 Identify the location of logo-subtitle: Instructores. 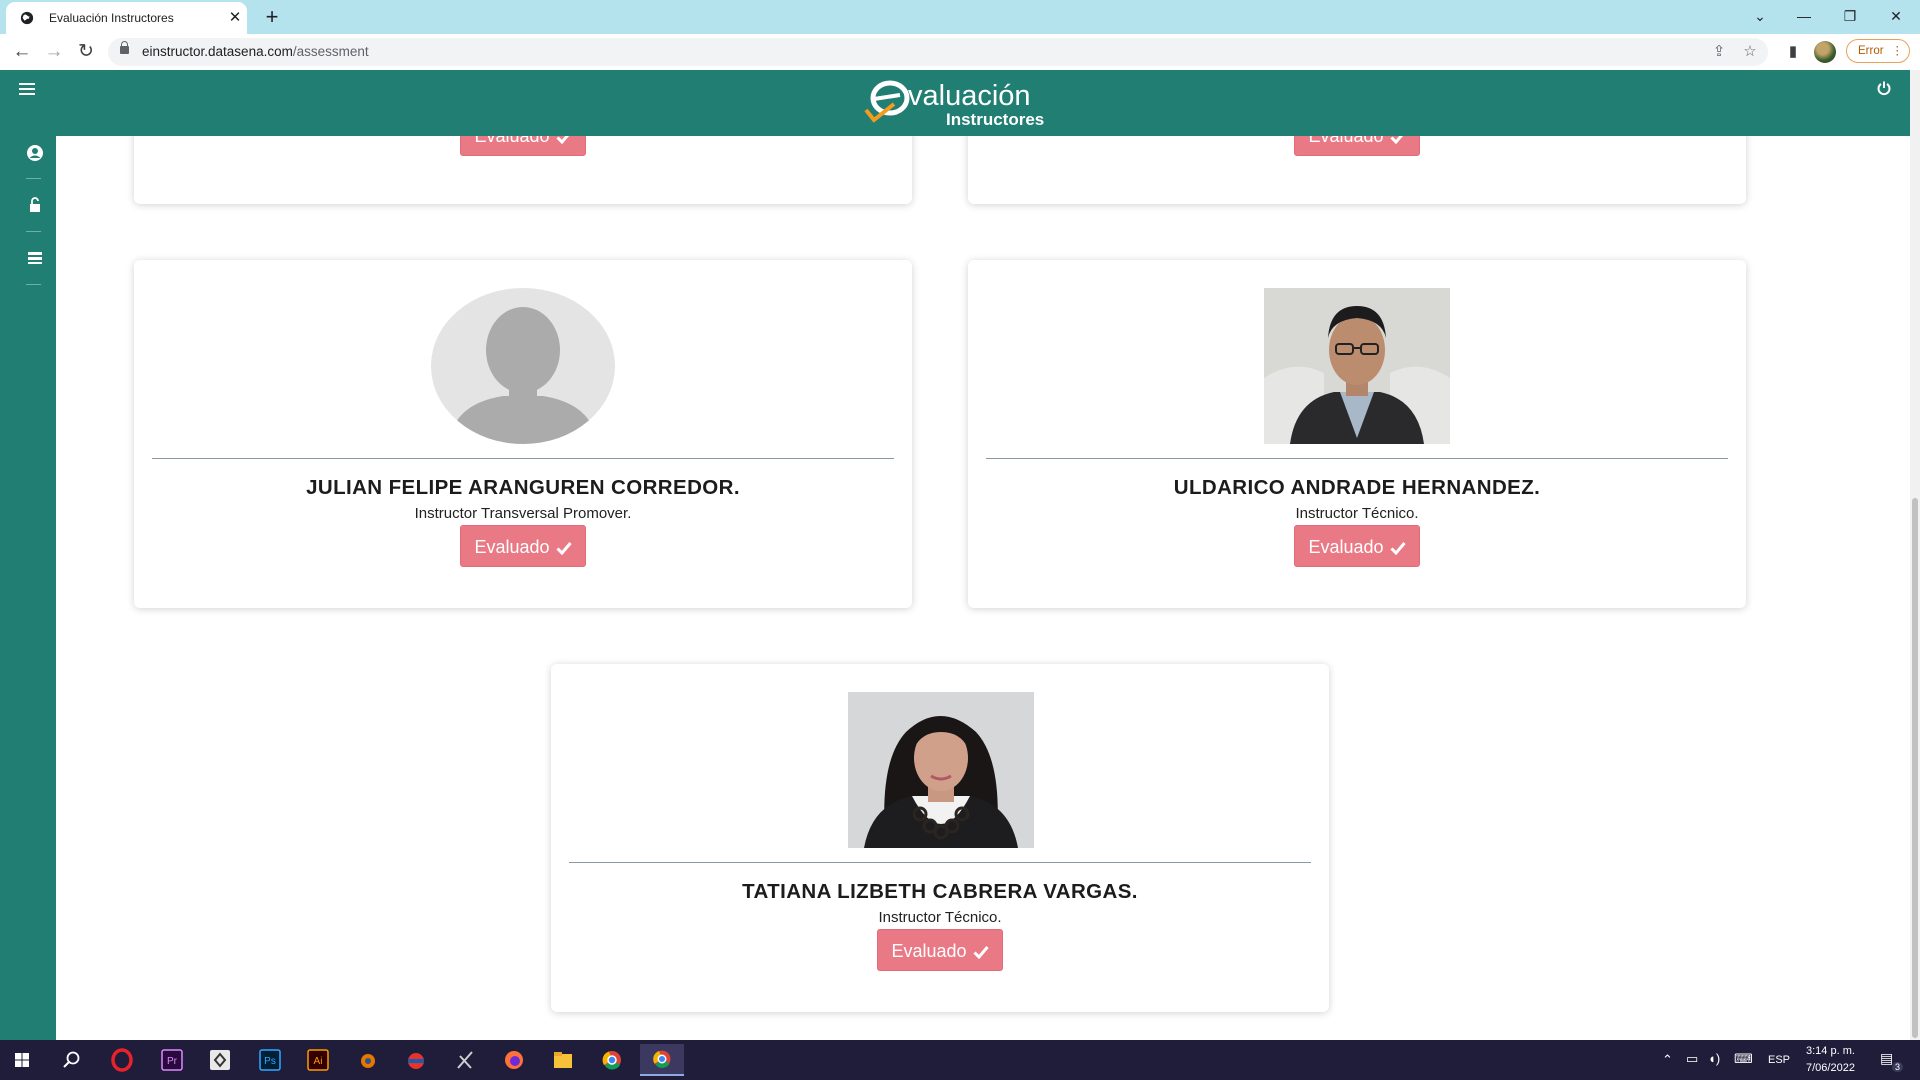
(995, 119).